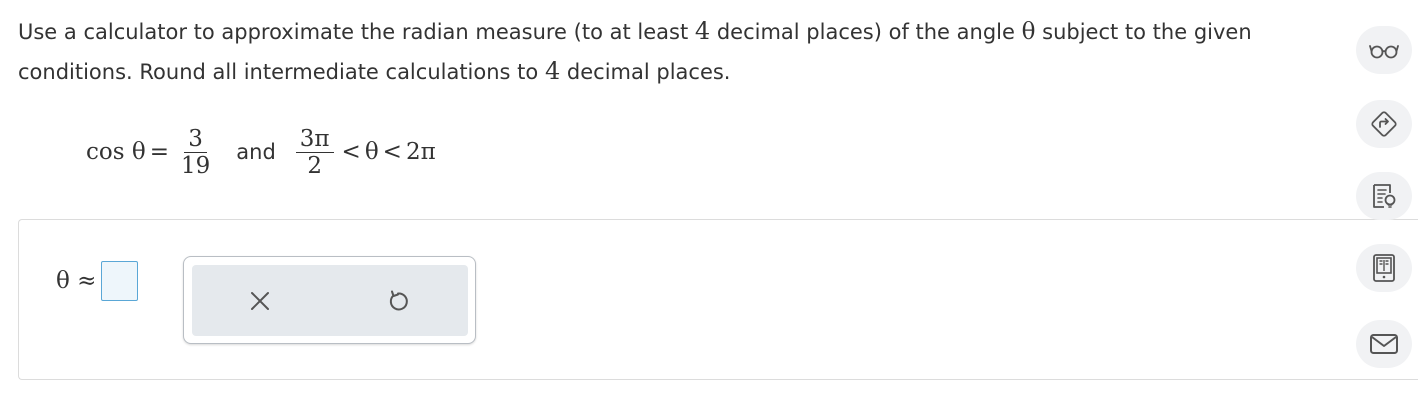  What do you see at coordinates (702, 31) in the screenshot?
I see `question-decimal-count-1: 4` at bounding box center [702, 31].